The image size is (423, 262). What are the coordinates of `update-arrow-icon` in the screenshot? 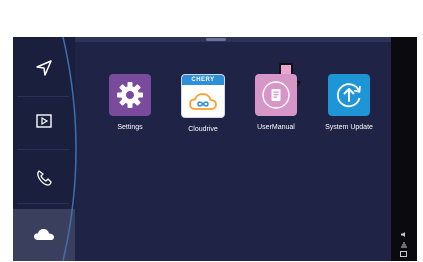 It's located at (348, 95).